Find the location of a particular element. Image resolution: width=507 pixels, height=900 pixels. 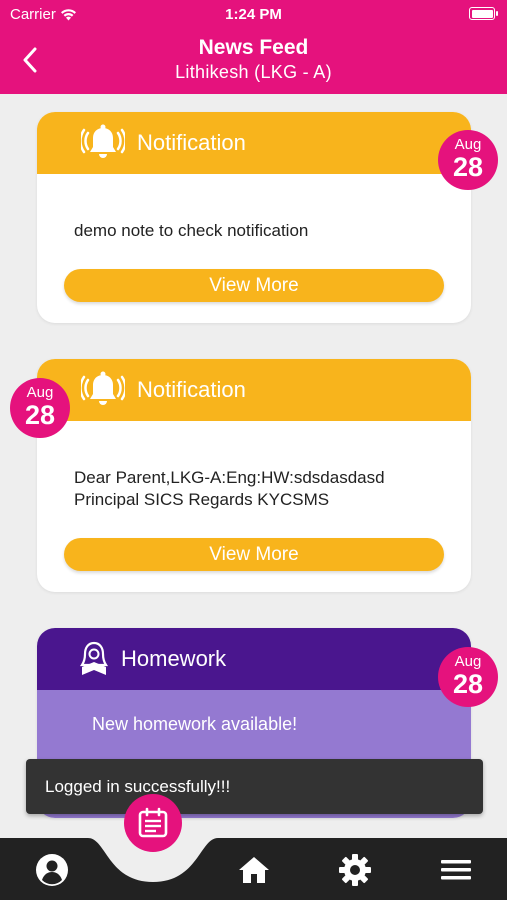

settings-icon is located at coordinates (355, 870).